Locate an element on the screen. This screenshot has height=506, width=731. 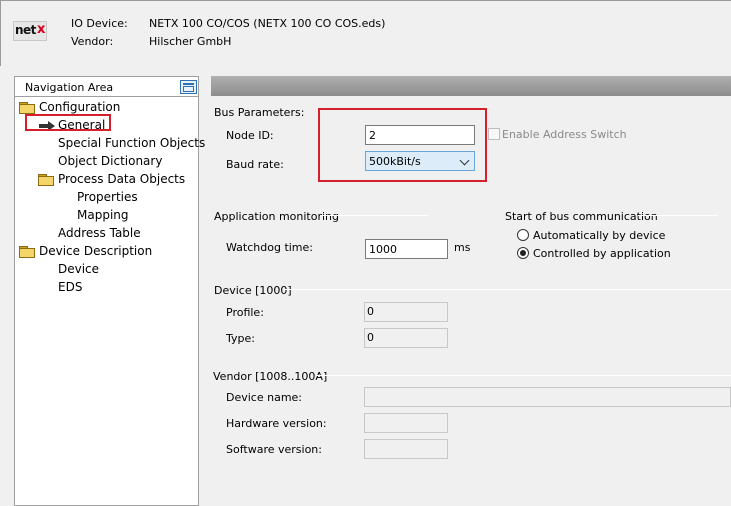
tree-item-mapping: Mapping is located at coordinates (103, 215).